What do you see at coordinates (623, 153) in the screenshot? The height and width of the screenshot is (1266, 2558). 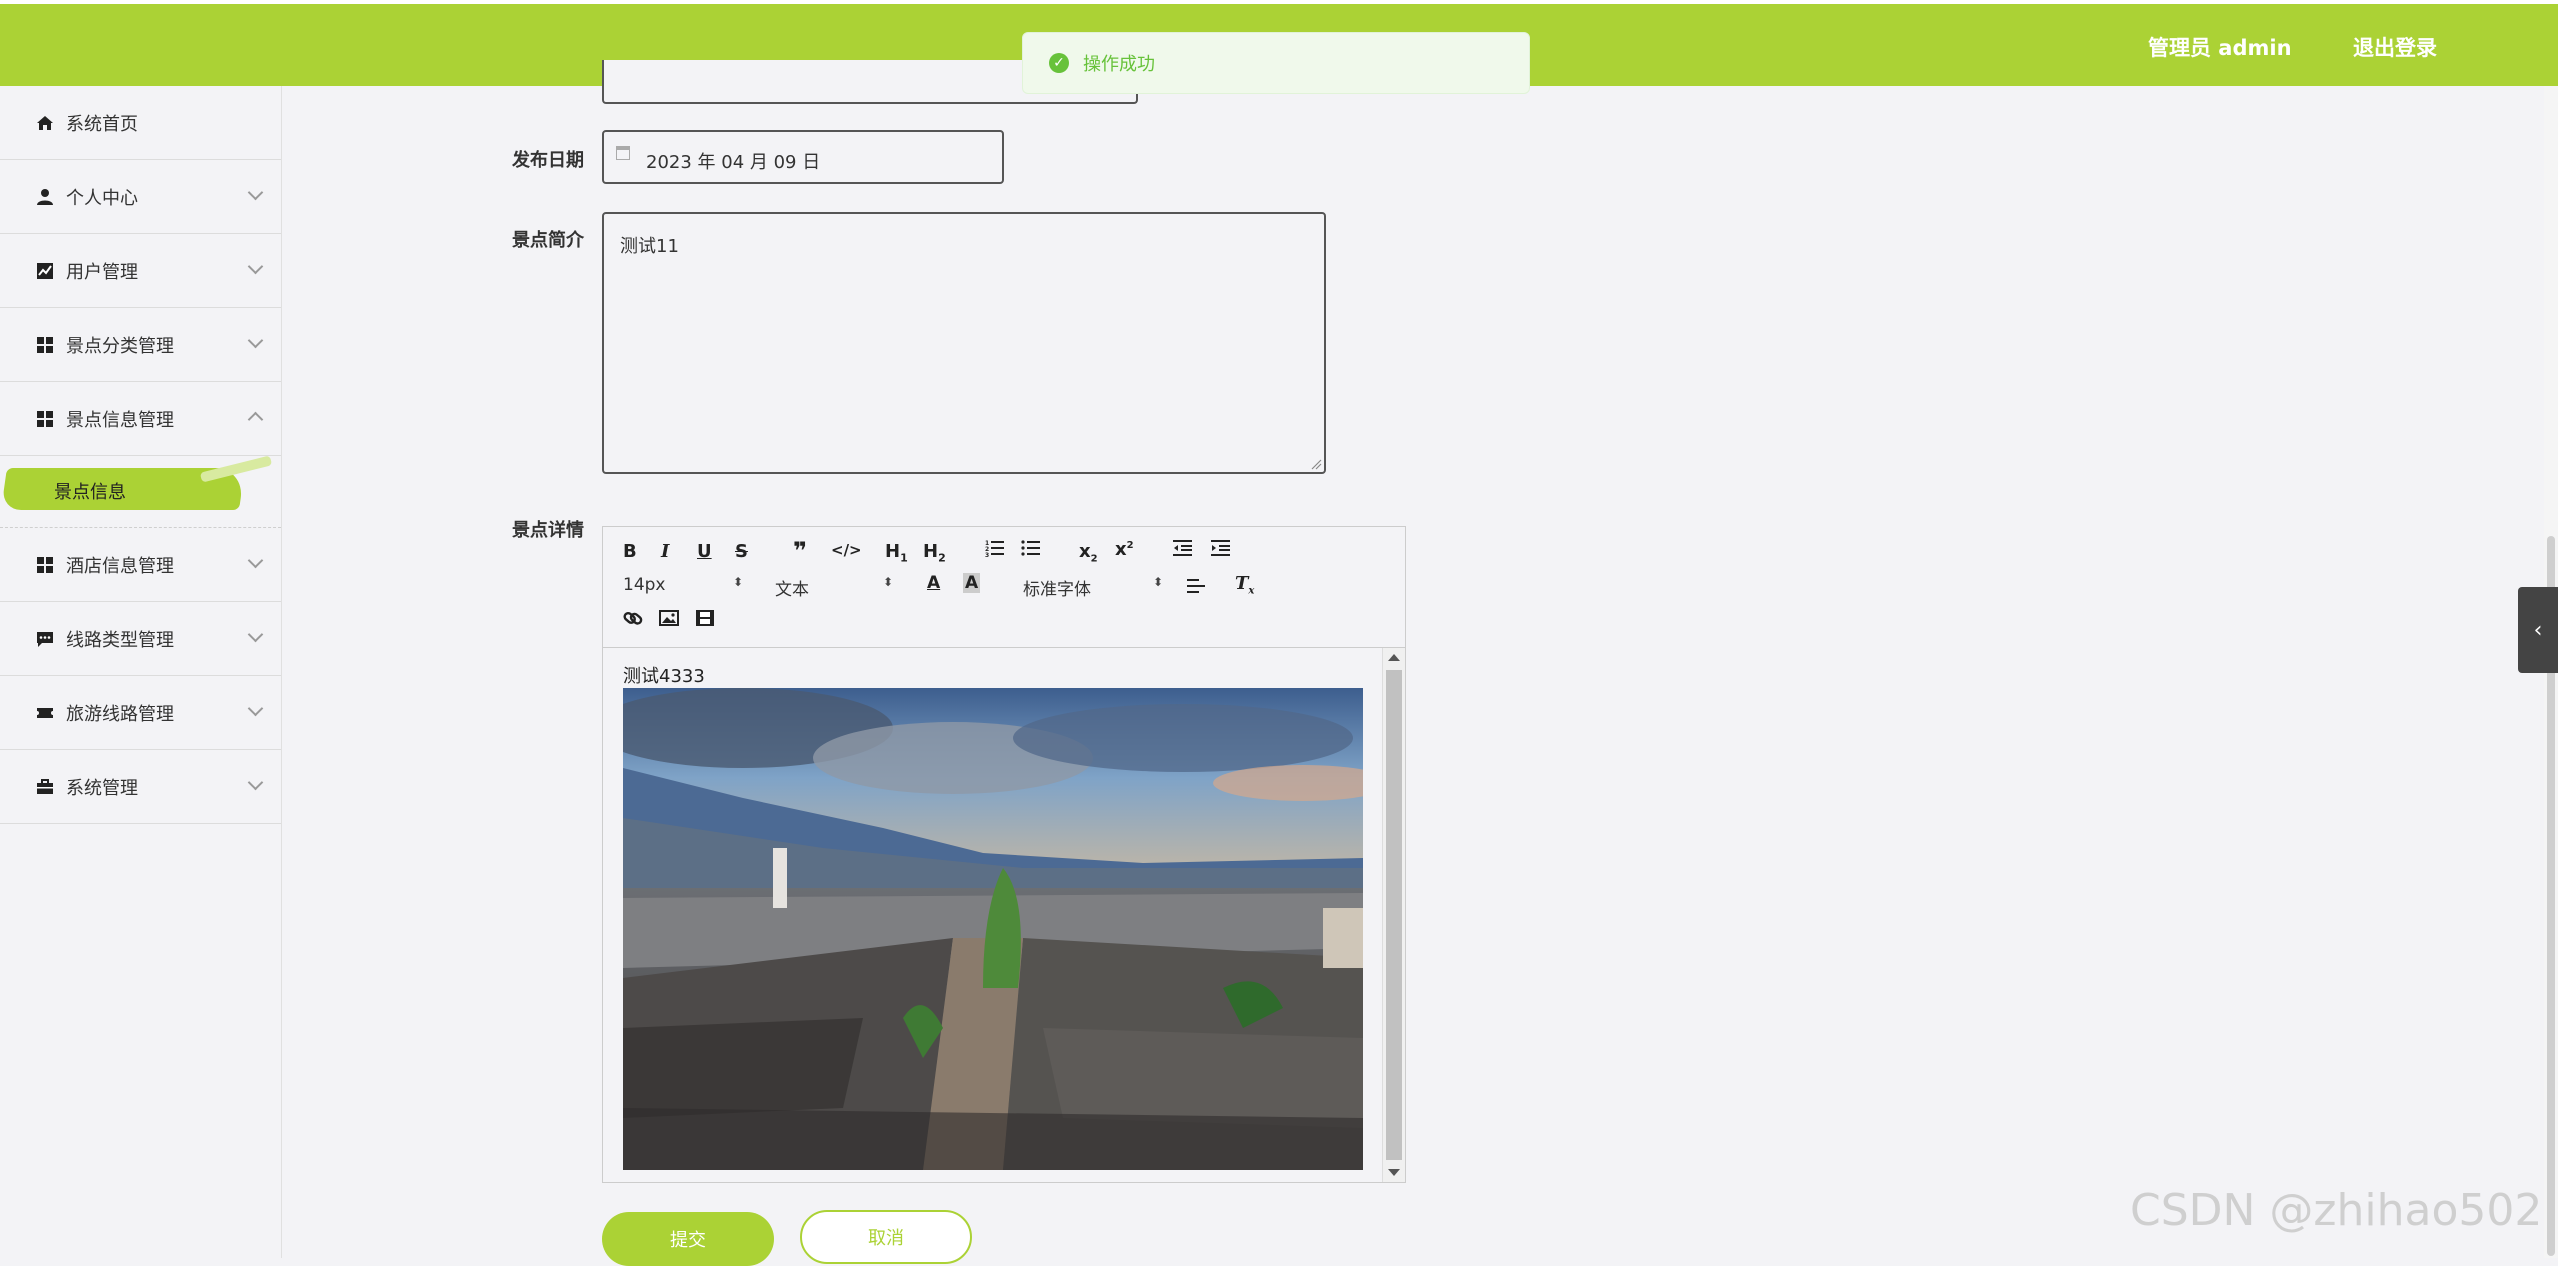 I see `calendar-icon` at bounding box center [623, 153].